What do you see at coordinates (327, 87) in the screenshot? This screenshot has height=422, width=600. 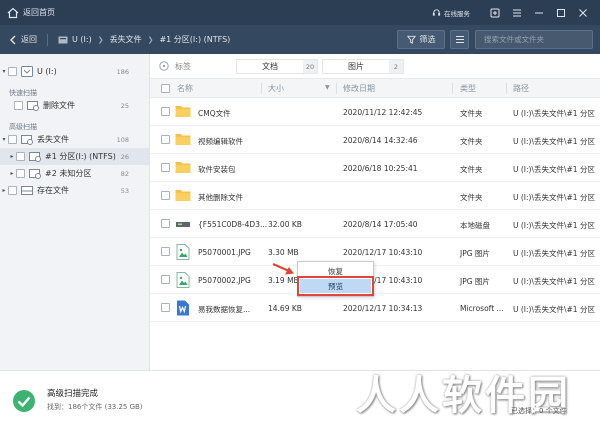 I see `sort-desc-icon: ▼` at bounding box center [327, 87].